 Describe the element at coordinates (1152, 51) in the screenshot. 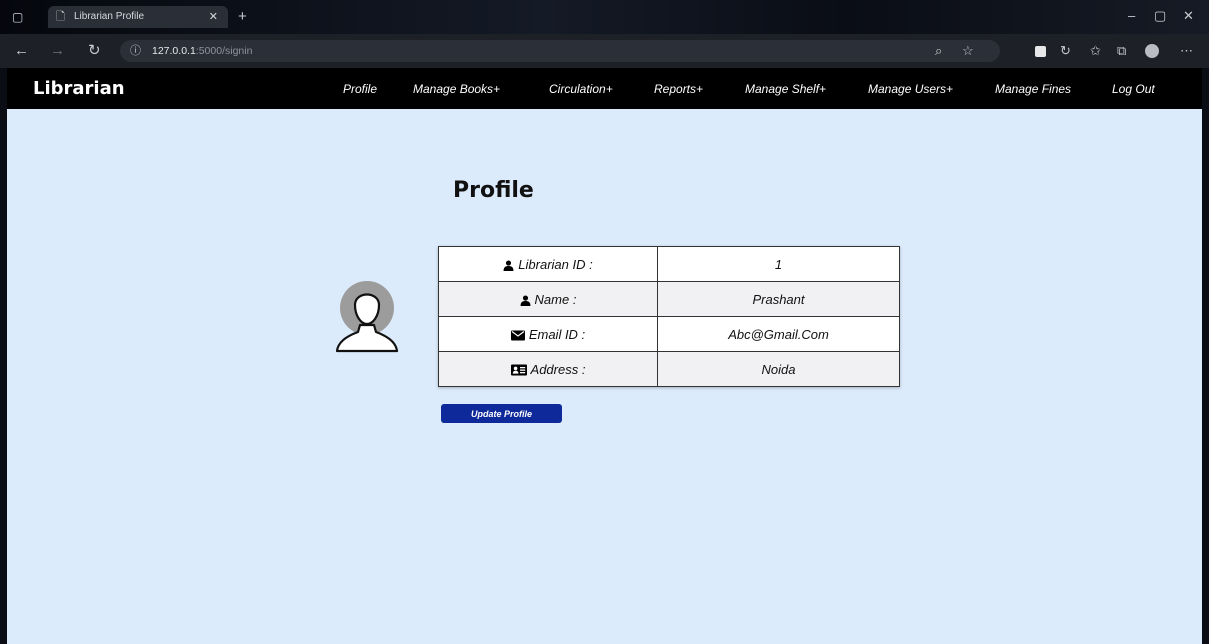

I see `profile-avatar-icon` at that location.